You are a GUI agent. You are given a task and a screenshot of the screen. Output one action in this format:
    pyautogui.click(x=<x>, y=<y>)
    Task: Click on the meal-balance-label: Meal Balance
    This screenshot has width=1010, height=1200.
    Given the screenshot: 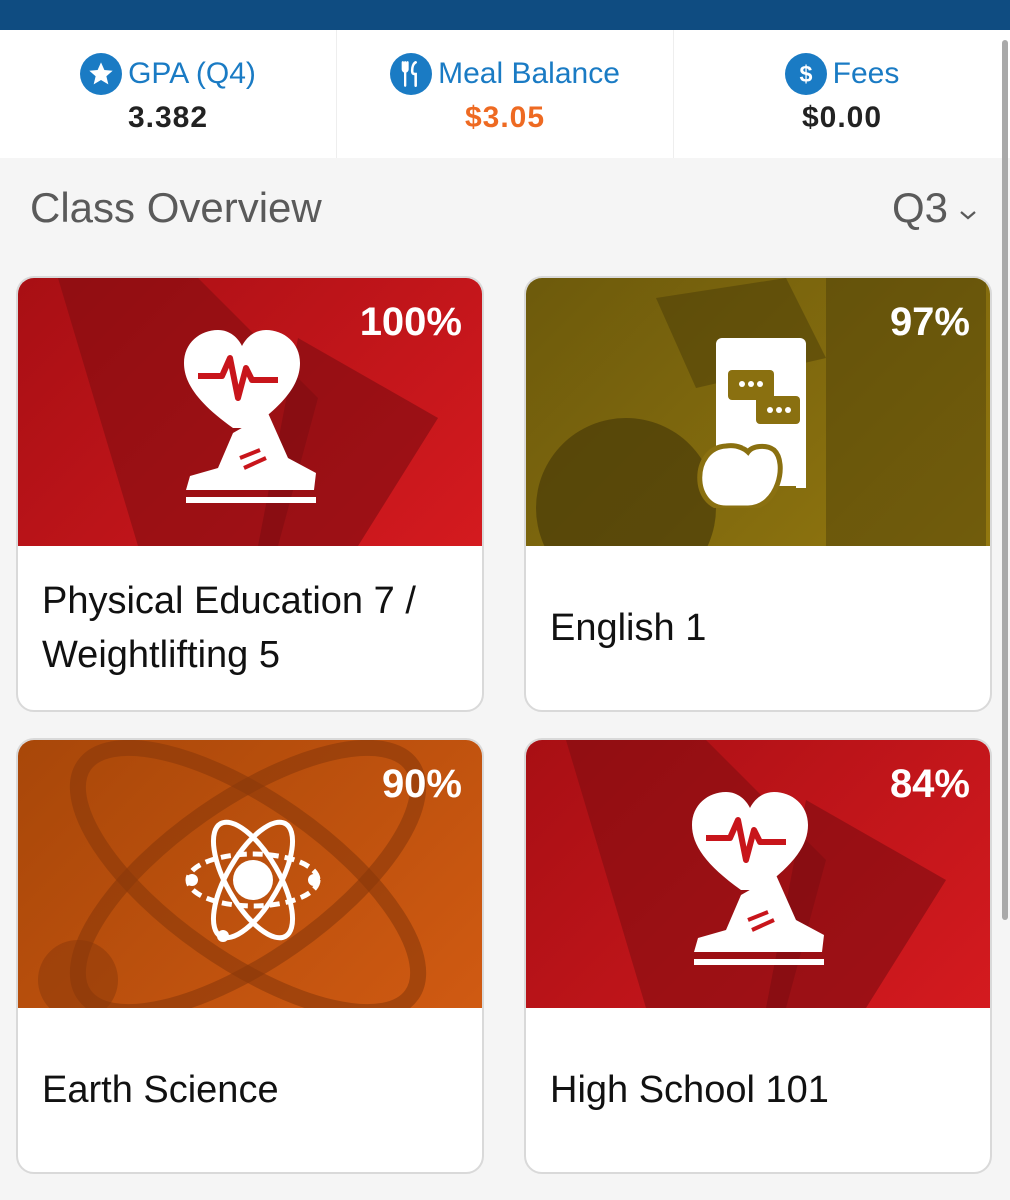 What is the action you would take?
    pyautogui.click(x=529, y=73)
    